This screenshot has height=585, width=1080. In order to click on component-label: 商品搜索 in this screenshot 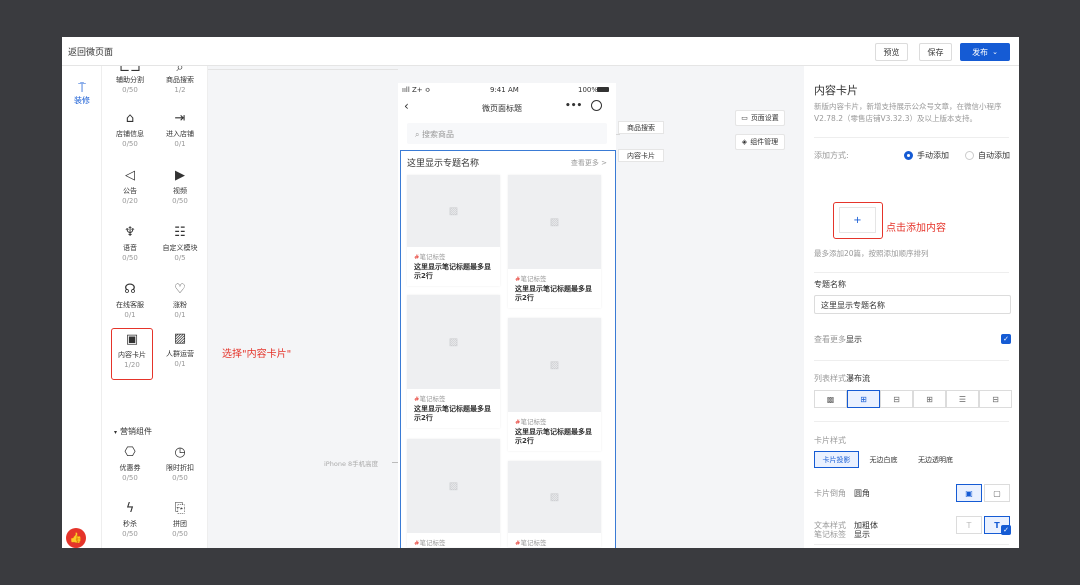, I will do `click(180, 80)`.